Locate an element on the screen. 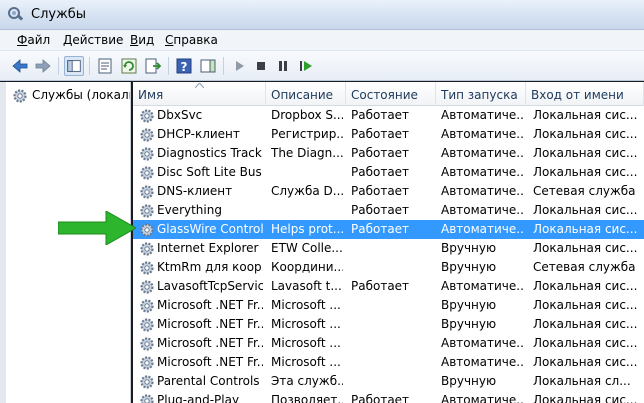  properties-icon is located at coordinates (105, 66).